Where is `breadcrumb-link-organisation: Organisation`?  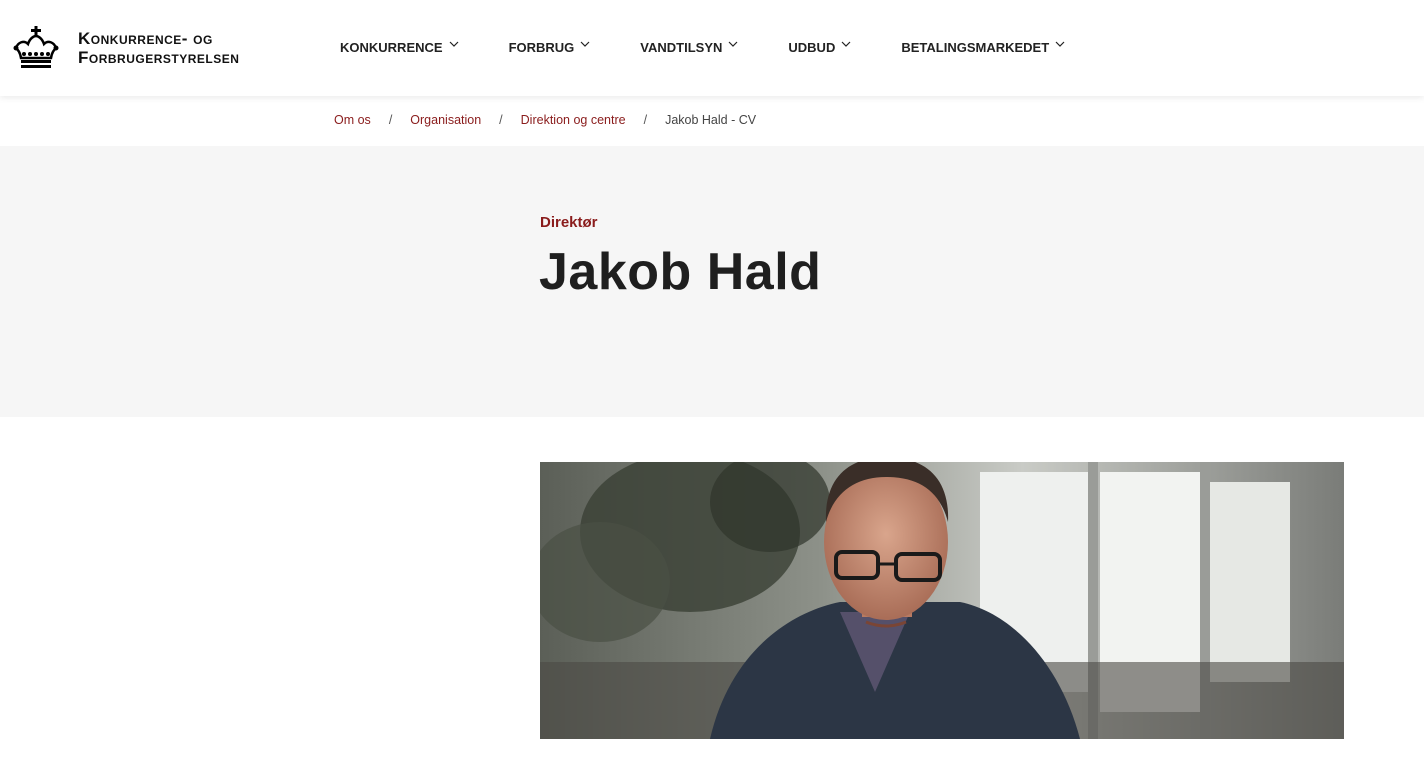
breadcrumb-link-organisation: Organisation is located at coordinates (445, 120).